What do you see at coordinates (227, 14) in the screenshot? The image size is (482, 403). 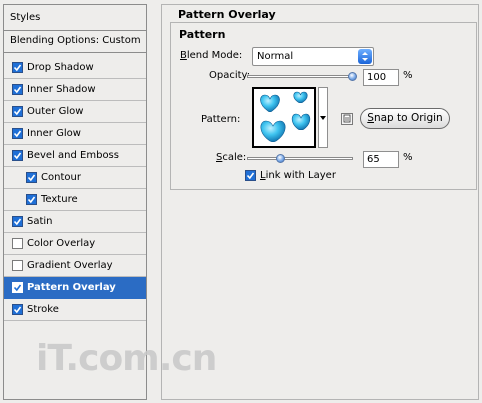 I see `panel-title: Pattern Overlay` at bounding box center [227, 14].